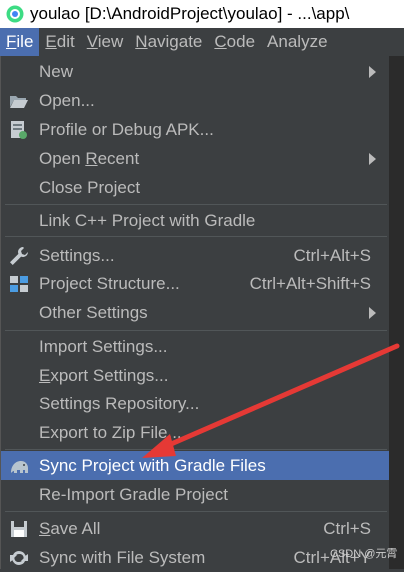 The width and height of the screenshot is (404, 572). Describe the element at coordinates (19, 256) in the screenshot. I see `wrench-icon` at that location.